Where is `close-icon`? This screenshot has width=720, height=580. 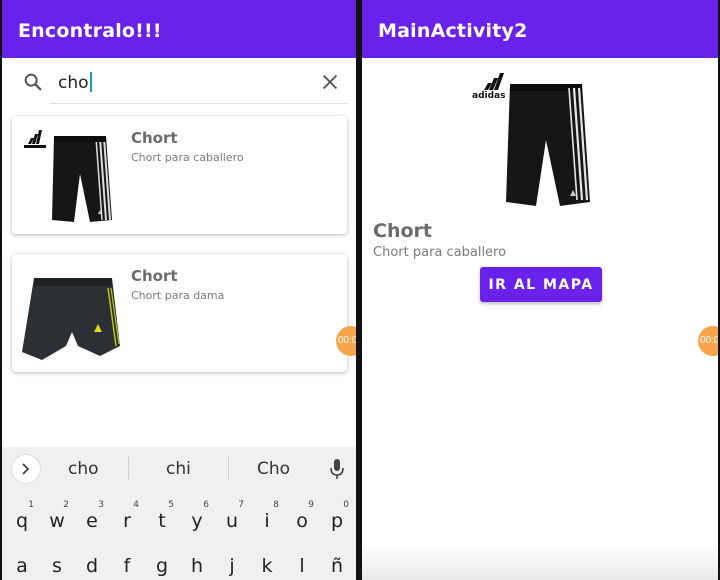
close-icon is located at coordinates (330, 82).